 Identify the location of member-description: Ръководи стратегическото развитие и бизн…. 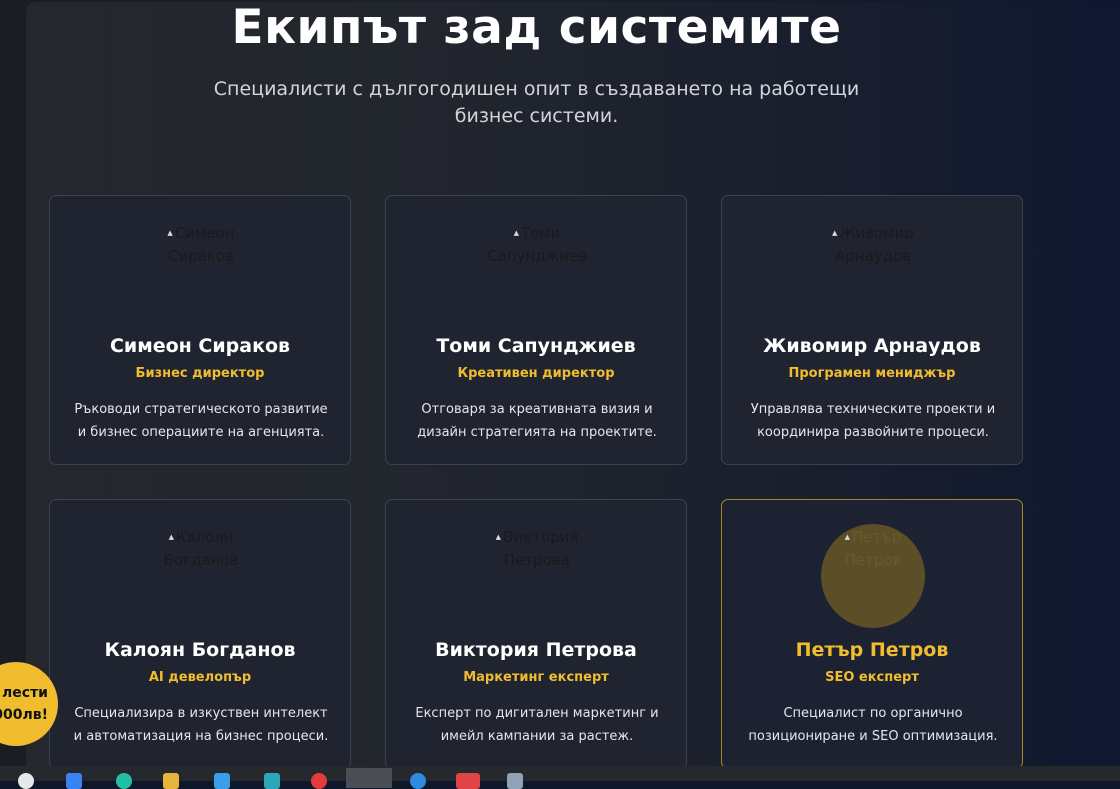
(201, 421).